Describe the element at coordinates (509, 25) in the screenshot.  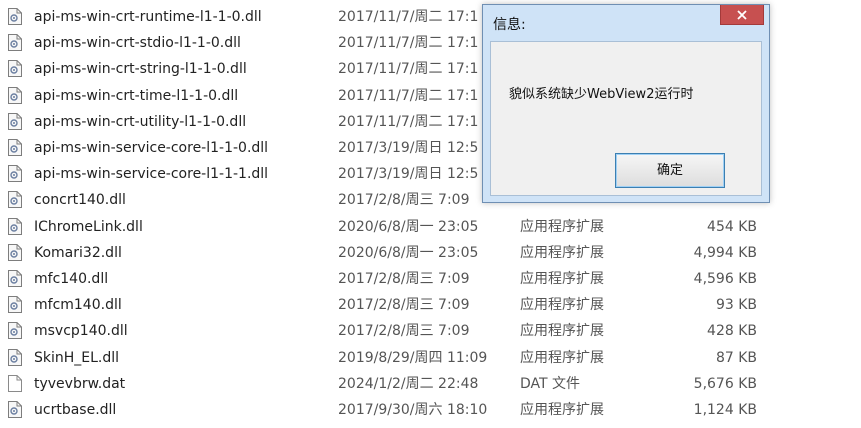
I see `dialog-title: 信息:` at that location.